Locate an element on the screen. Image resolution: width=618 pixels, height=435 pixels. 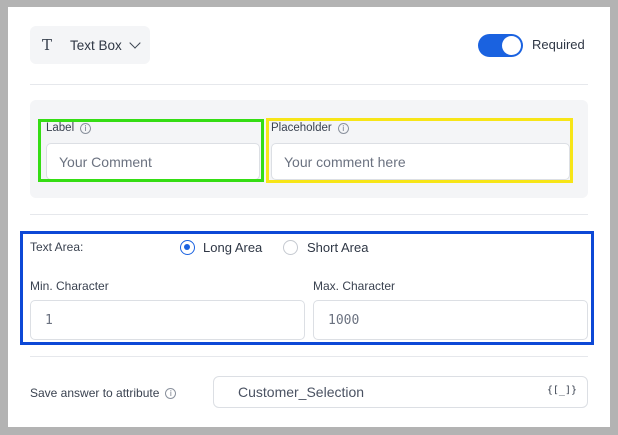
field-type-label: Text Box is located at coordinates (96, 45).